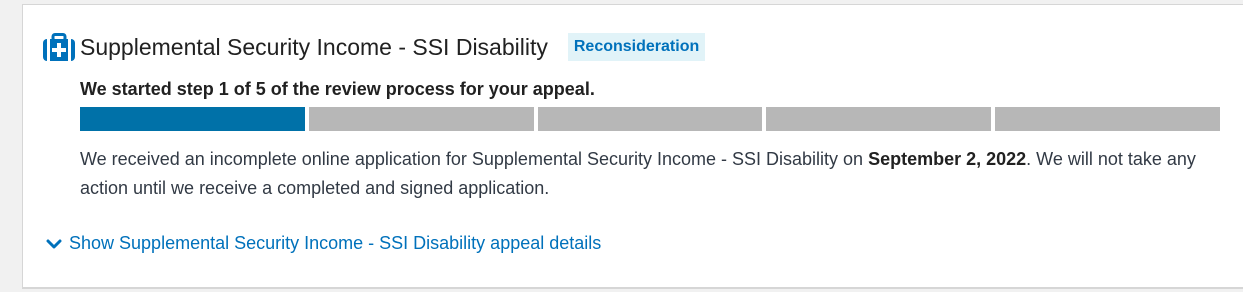  Describe the element at coordinates (636, 47) in the screenshot. I see `status-badge: Reconsideration` at that location.